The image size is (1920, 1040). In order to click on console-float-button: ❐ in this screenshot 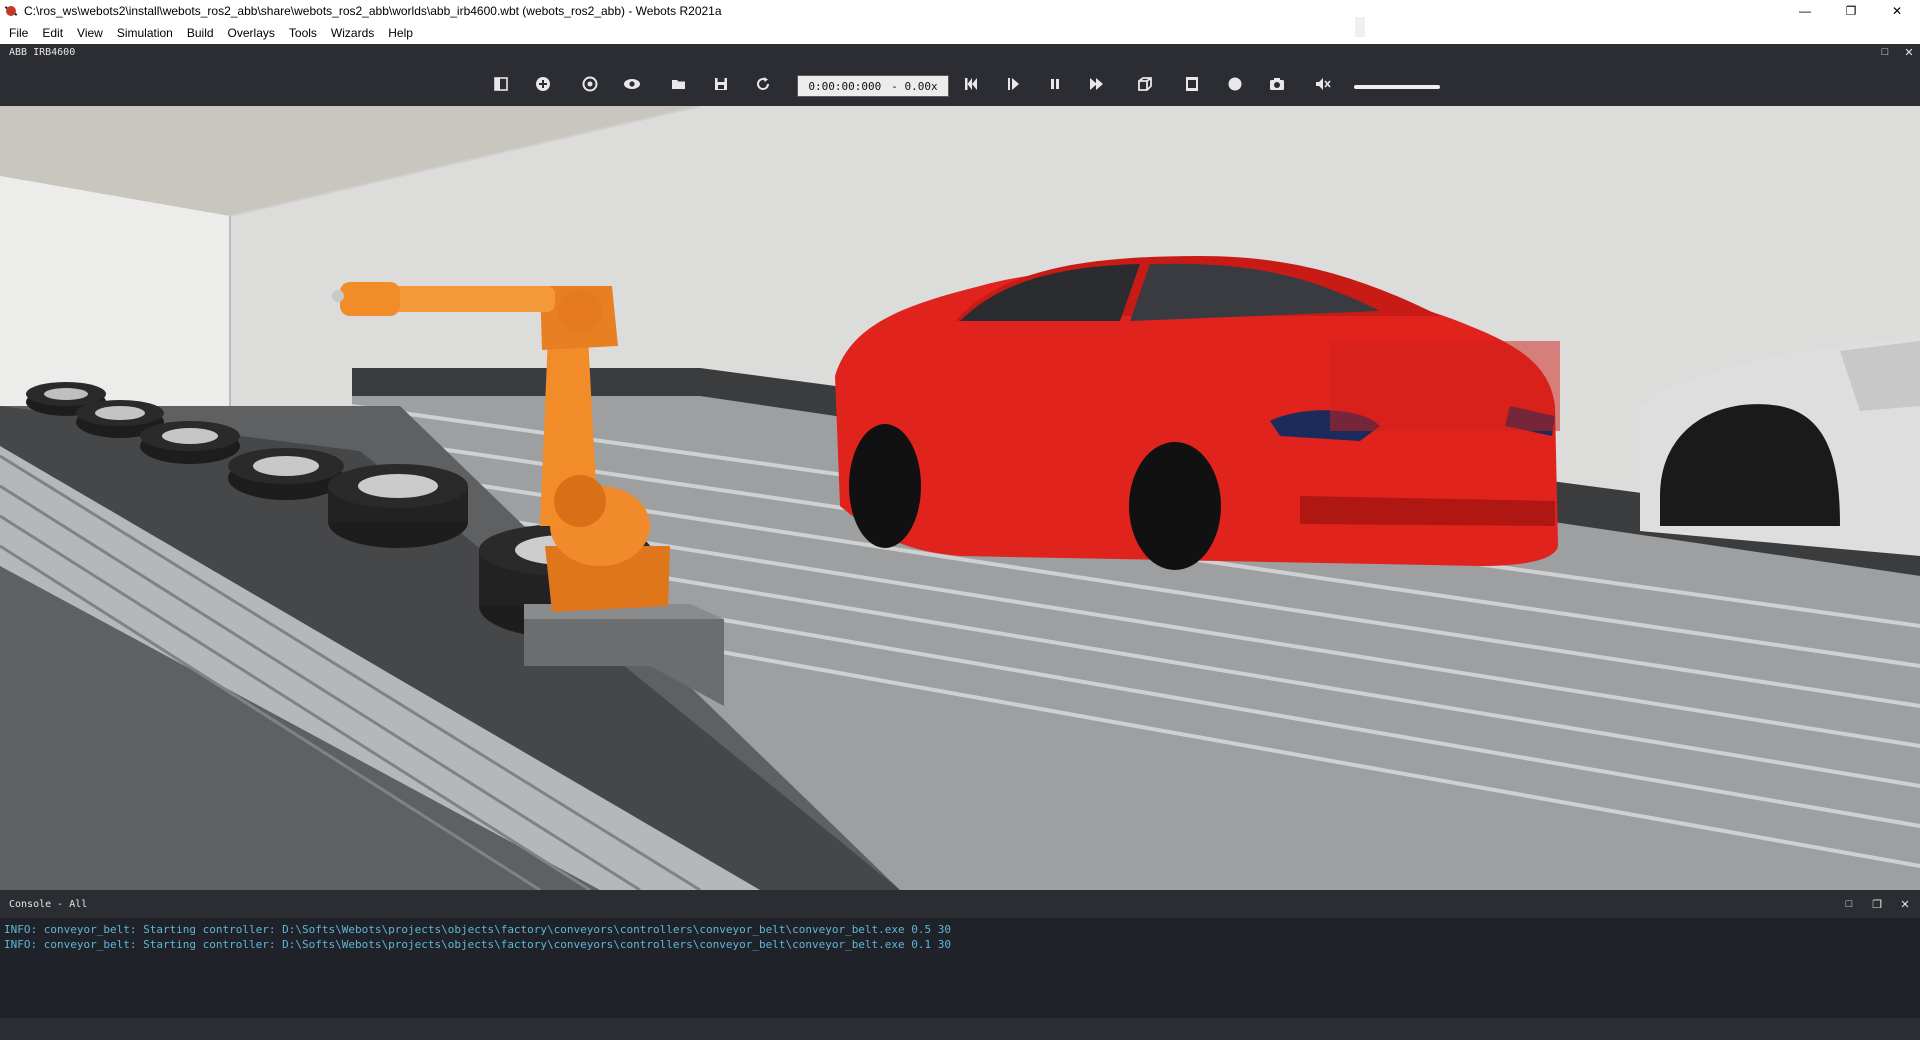, I will do `click(1877, 904)`.